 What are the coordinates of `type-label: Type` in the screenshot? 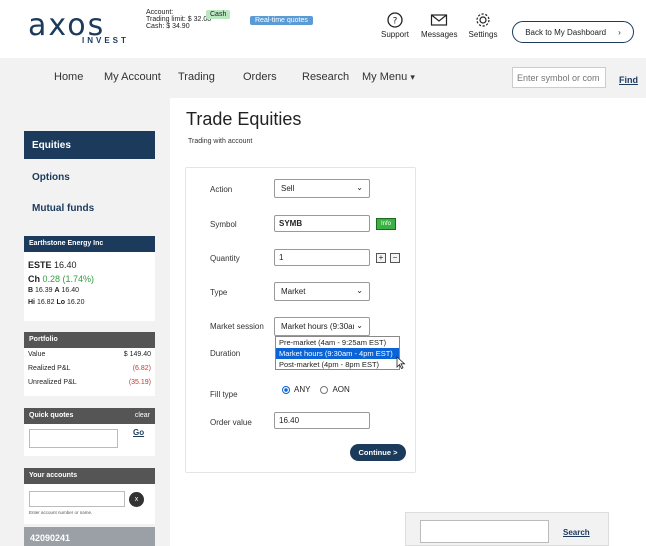 It's located at (219, 292).